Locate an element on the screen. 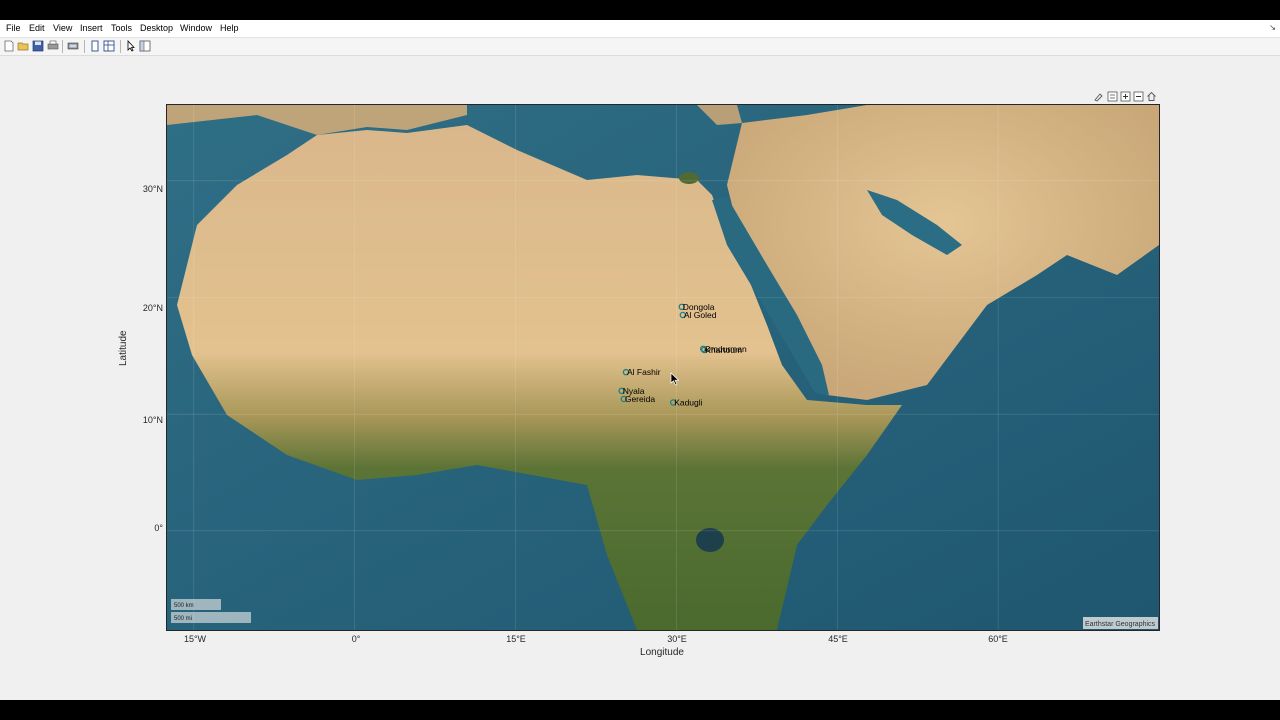 The height and width of the screenshot is (720, 1280). lat-tick-20n: 20°N is located at coordinates (152, 308).